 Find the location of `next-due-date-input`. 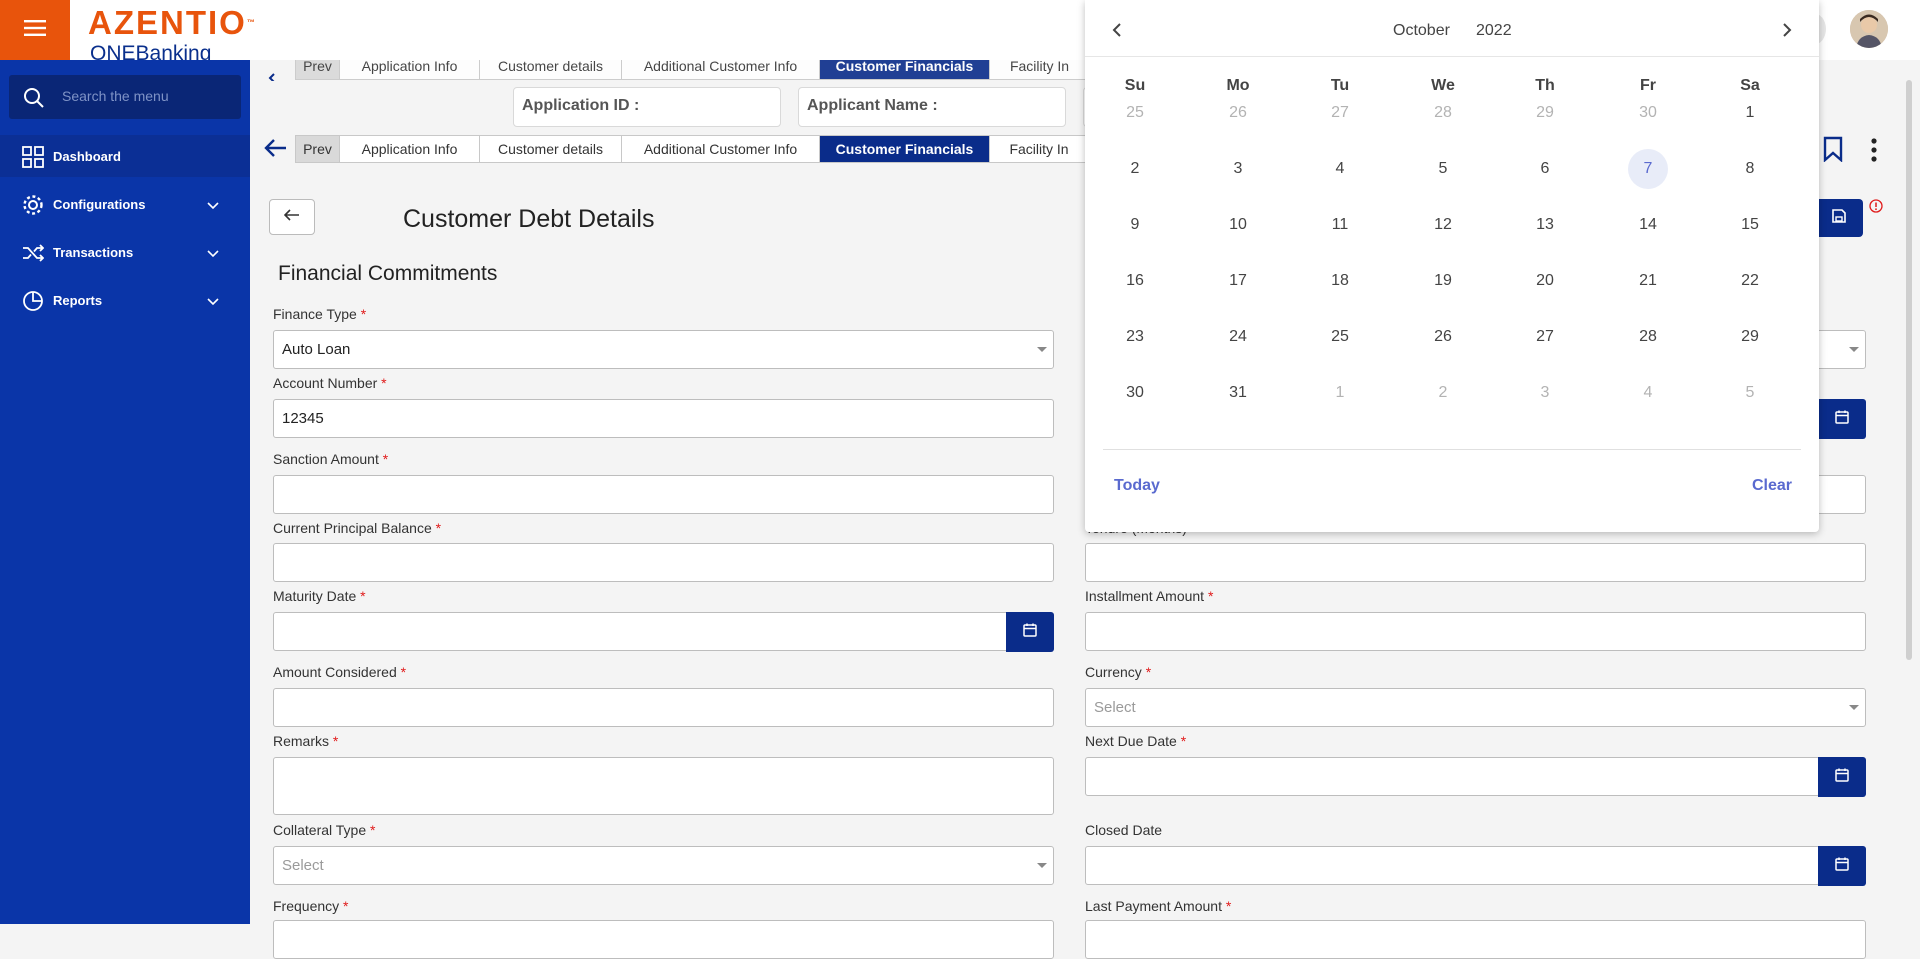

next-due-date-input is located at coordinates (1452, 776).